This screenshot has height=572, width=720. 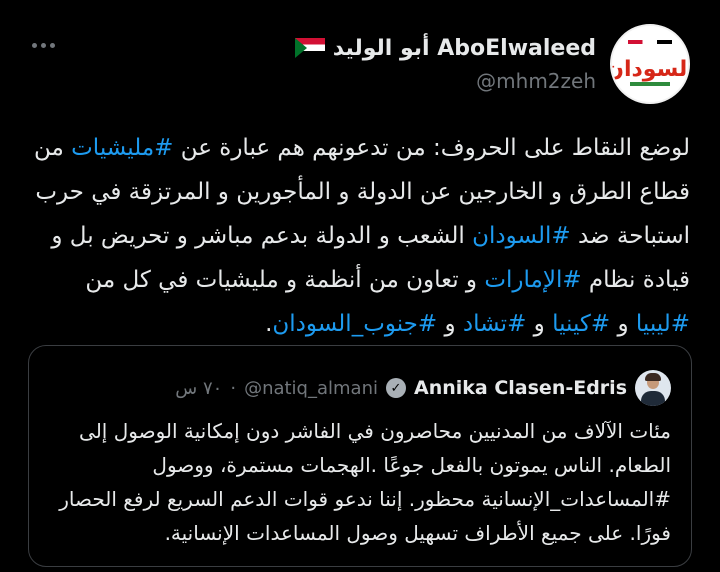 What do you see at coordinates (663, 324) in the screenshot?
I see `hashtag-link: #ليبيا` at bounding box center [663, 324].